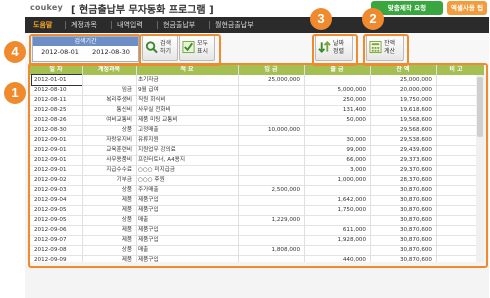 The width and height of the screenshot is (490, 298). What do you see at coordinates (257, 281) in the screenshot?
I see `bottom-area` at bounding box center [257, 281].